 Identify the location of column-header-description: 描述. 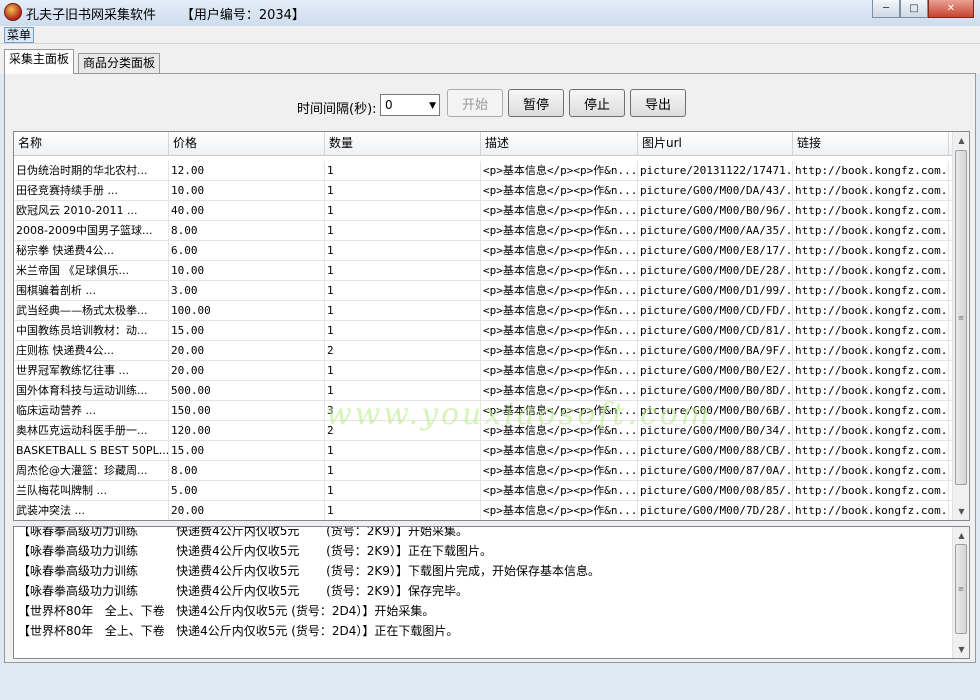
(559, 144).